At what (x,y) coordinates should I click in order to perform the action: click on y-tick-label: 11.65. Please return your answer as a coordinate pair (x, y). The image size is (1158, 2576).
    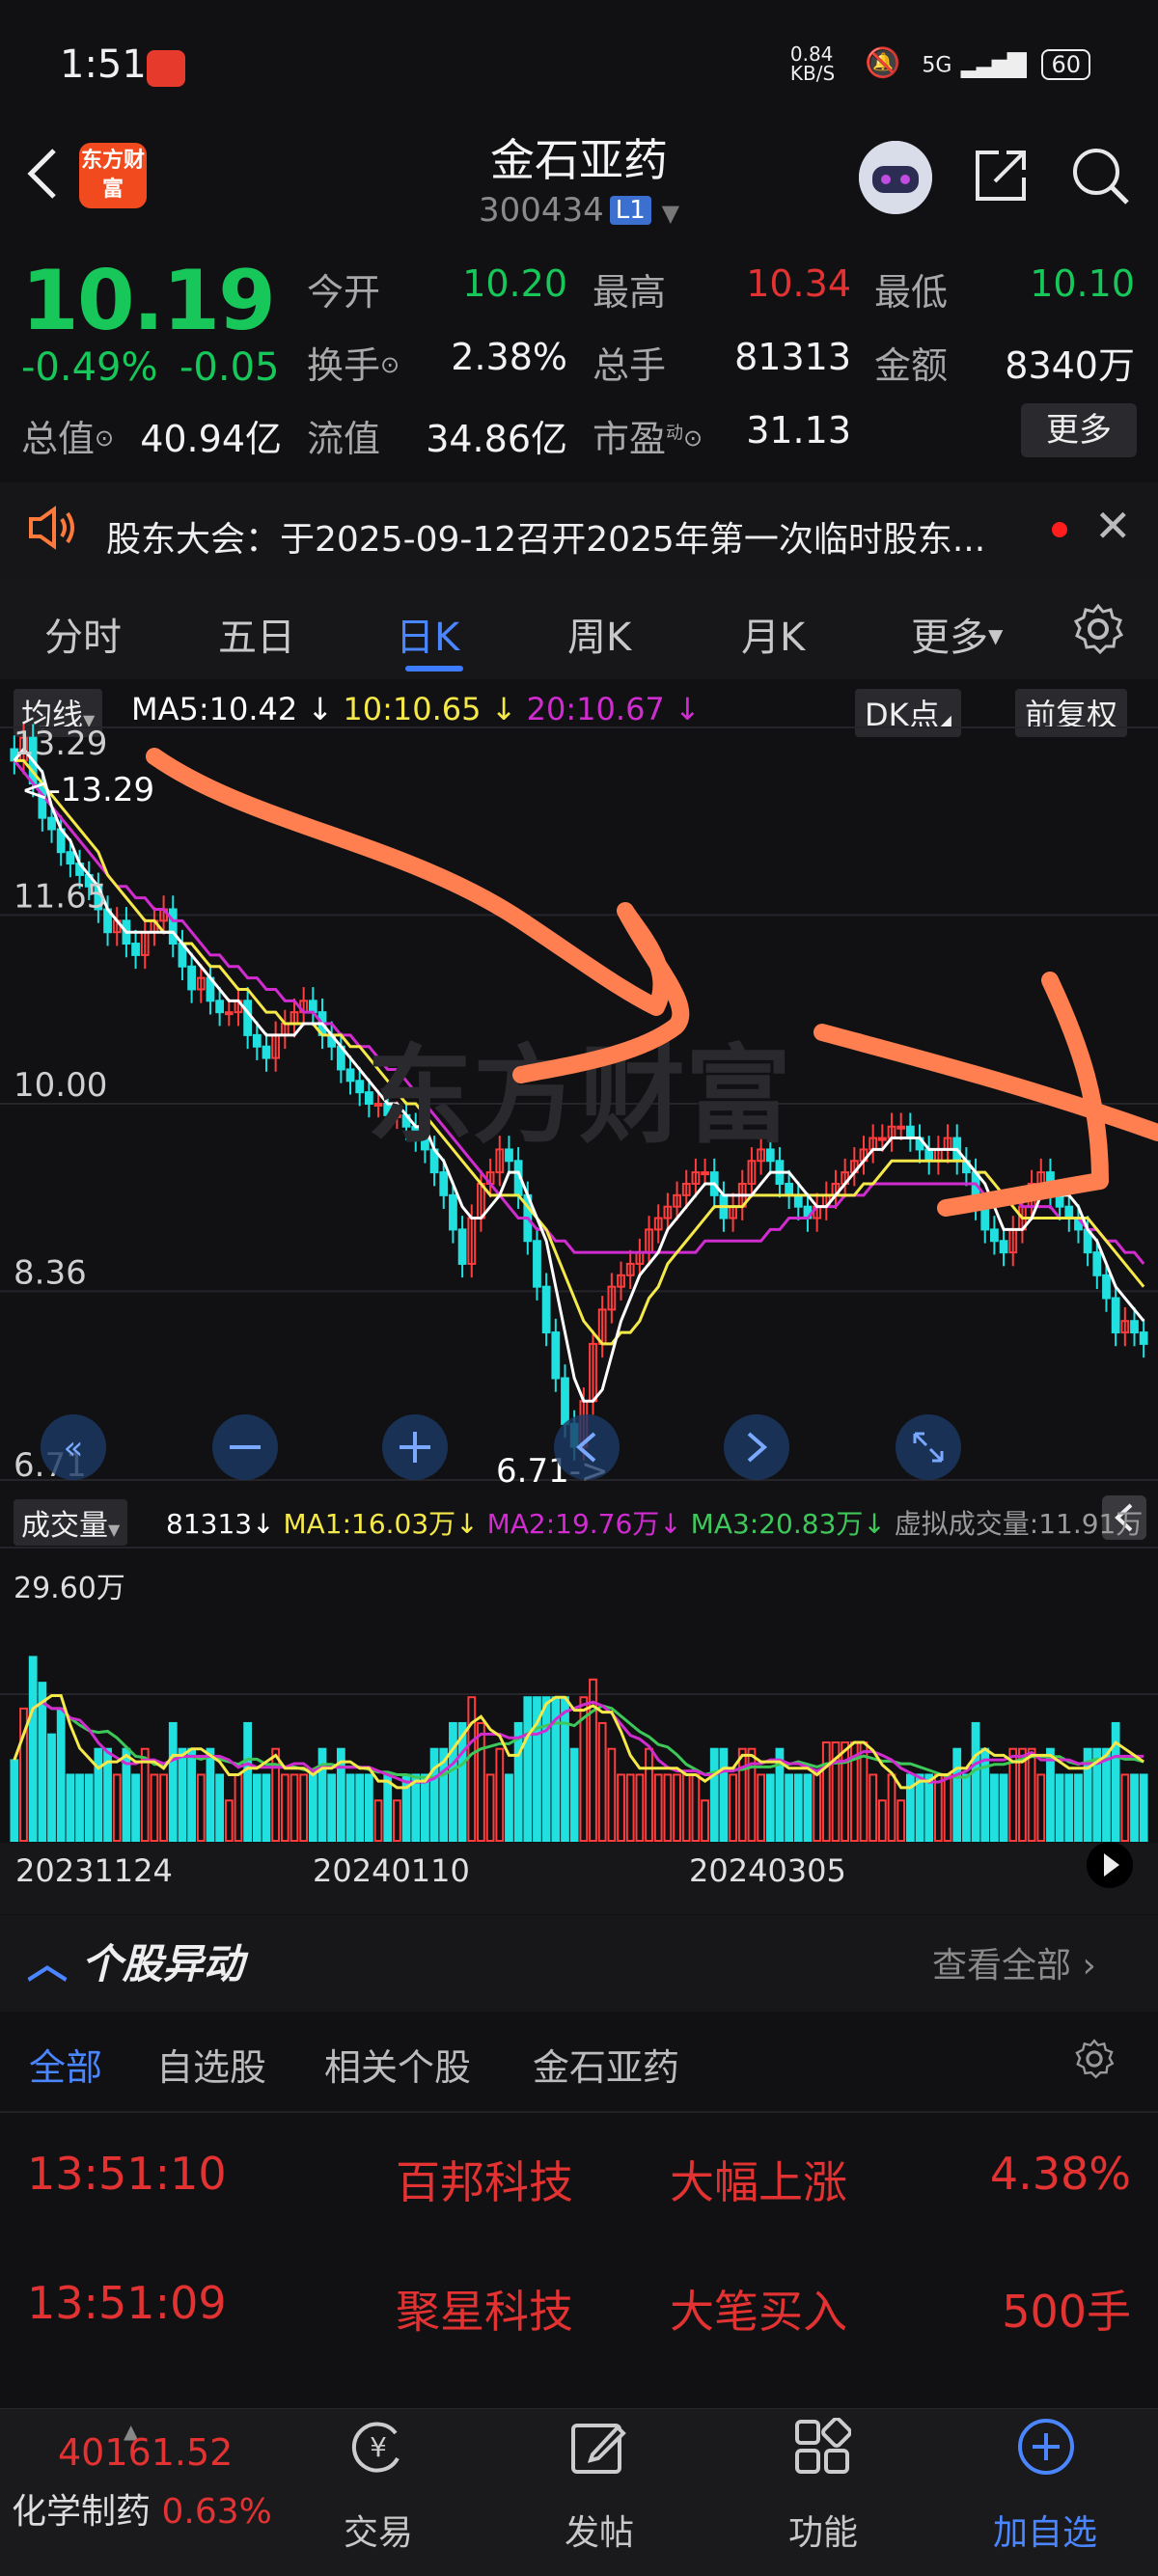
    Looking at the image, I should click on (60, 897).